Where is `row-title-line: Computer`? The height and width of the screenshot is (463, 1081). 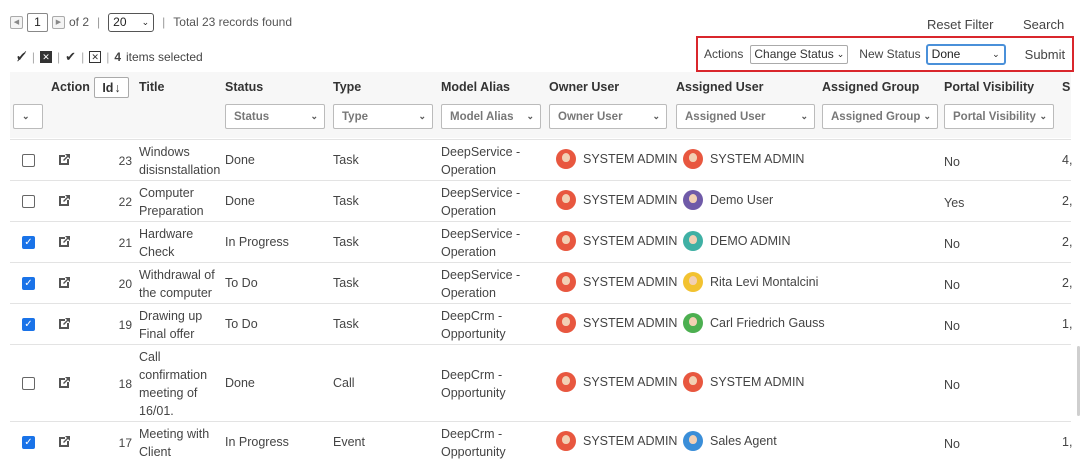 row-title-line: Computer is located at coordinates (166, 192).